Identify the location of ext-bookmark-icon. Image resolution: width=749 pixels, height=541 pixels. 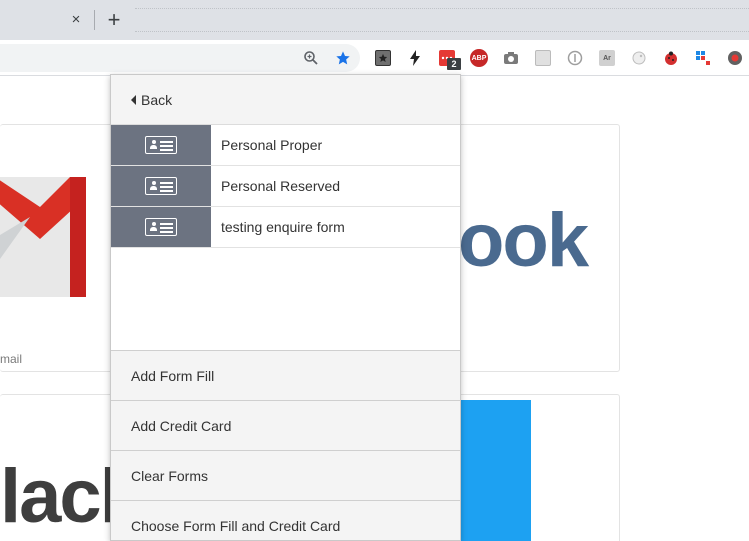
(383, 58).